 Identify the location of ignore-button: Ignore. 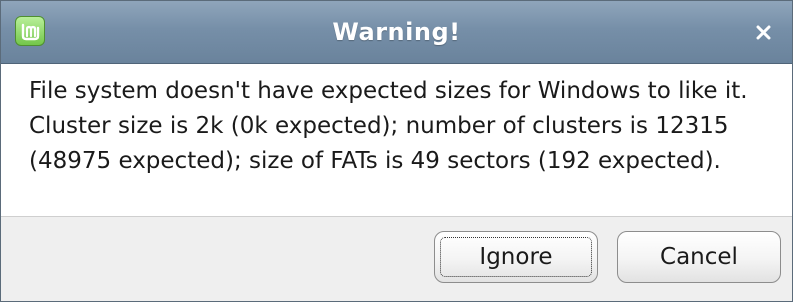
(516, 257).